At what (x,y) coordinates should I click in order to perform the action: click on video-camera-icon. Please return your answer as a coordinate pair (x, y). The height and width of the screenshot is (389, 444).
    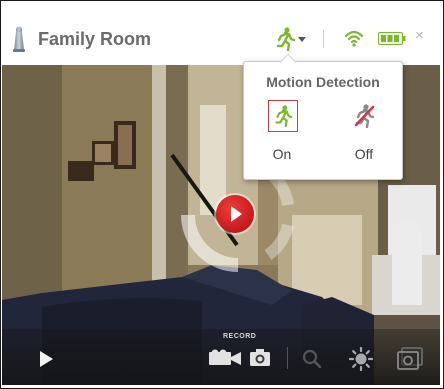
    Looking at the image, I should click on (225, 358).